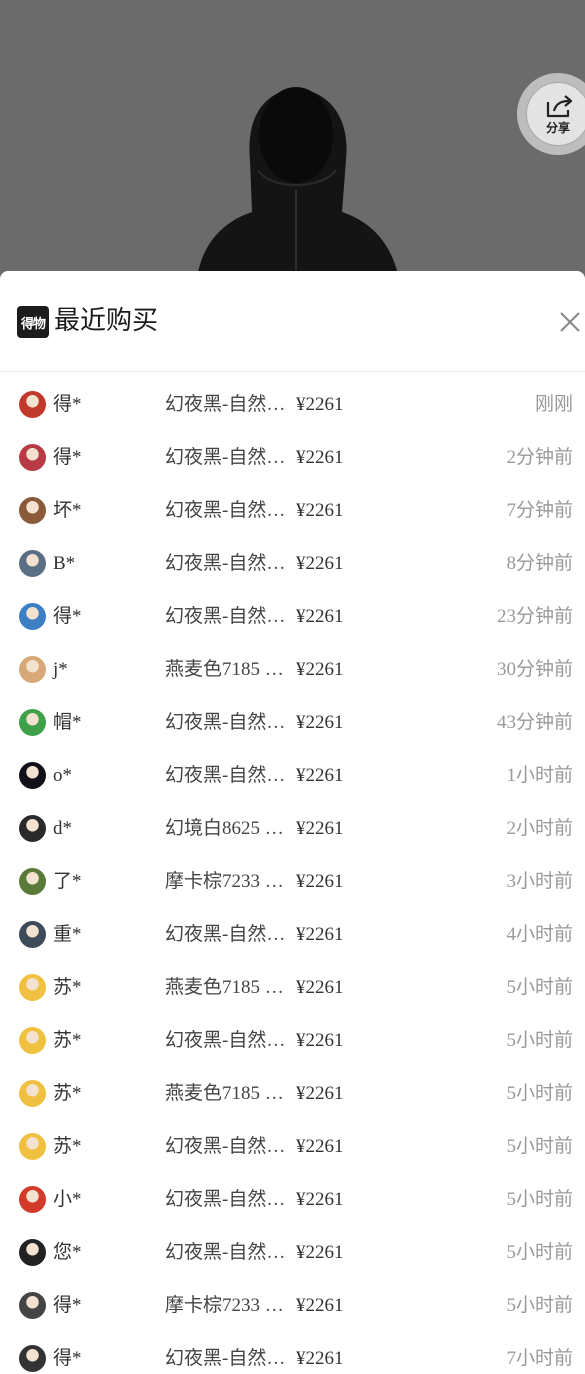  What do you see at coordinates (534, 669) in the screenshot?
I see `purchase-time: 30分钟前` at bounding box center [534, 669].